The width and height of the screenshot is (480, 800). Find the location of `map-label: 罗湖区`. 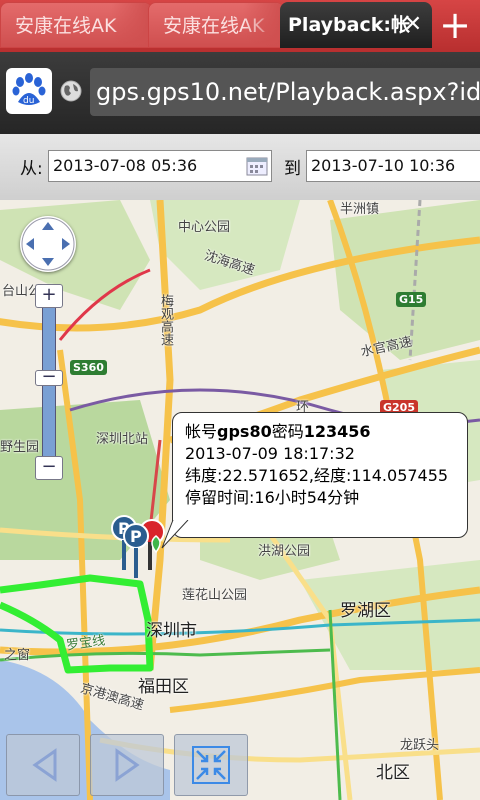

map-label: 罗湖区 is located at coordinates (365, 611).